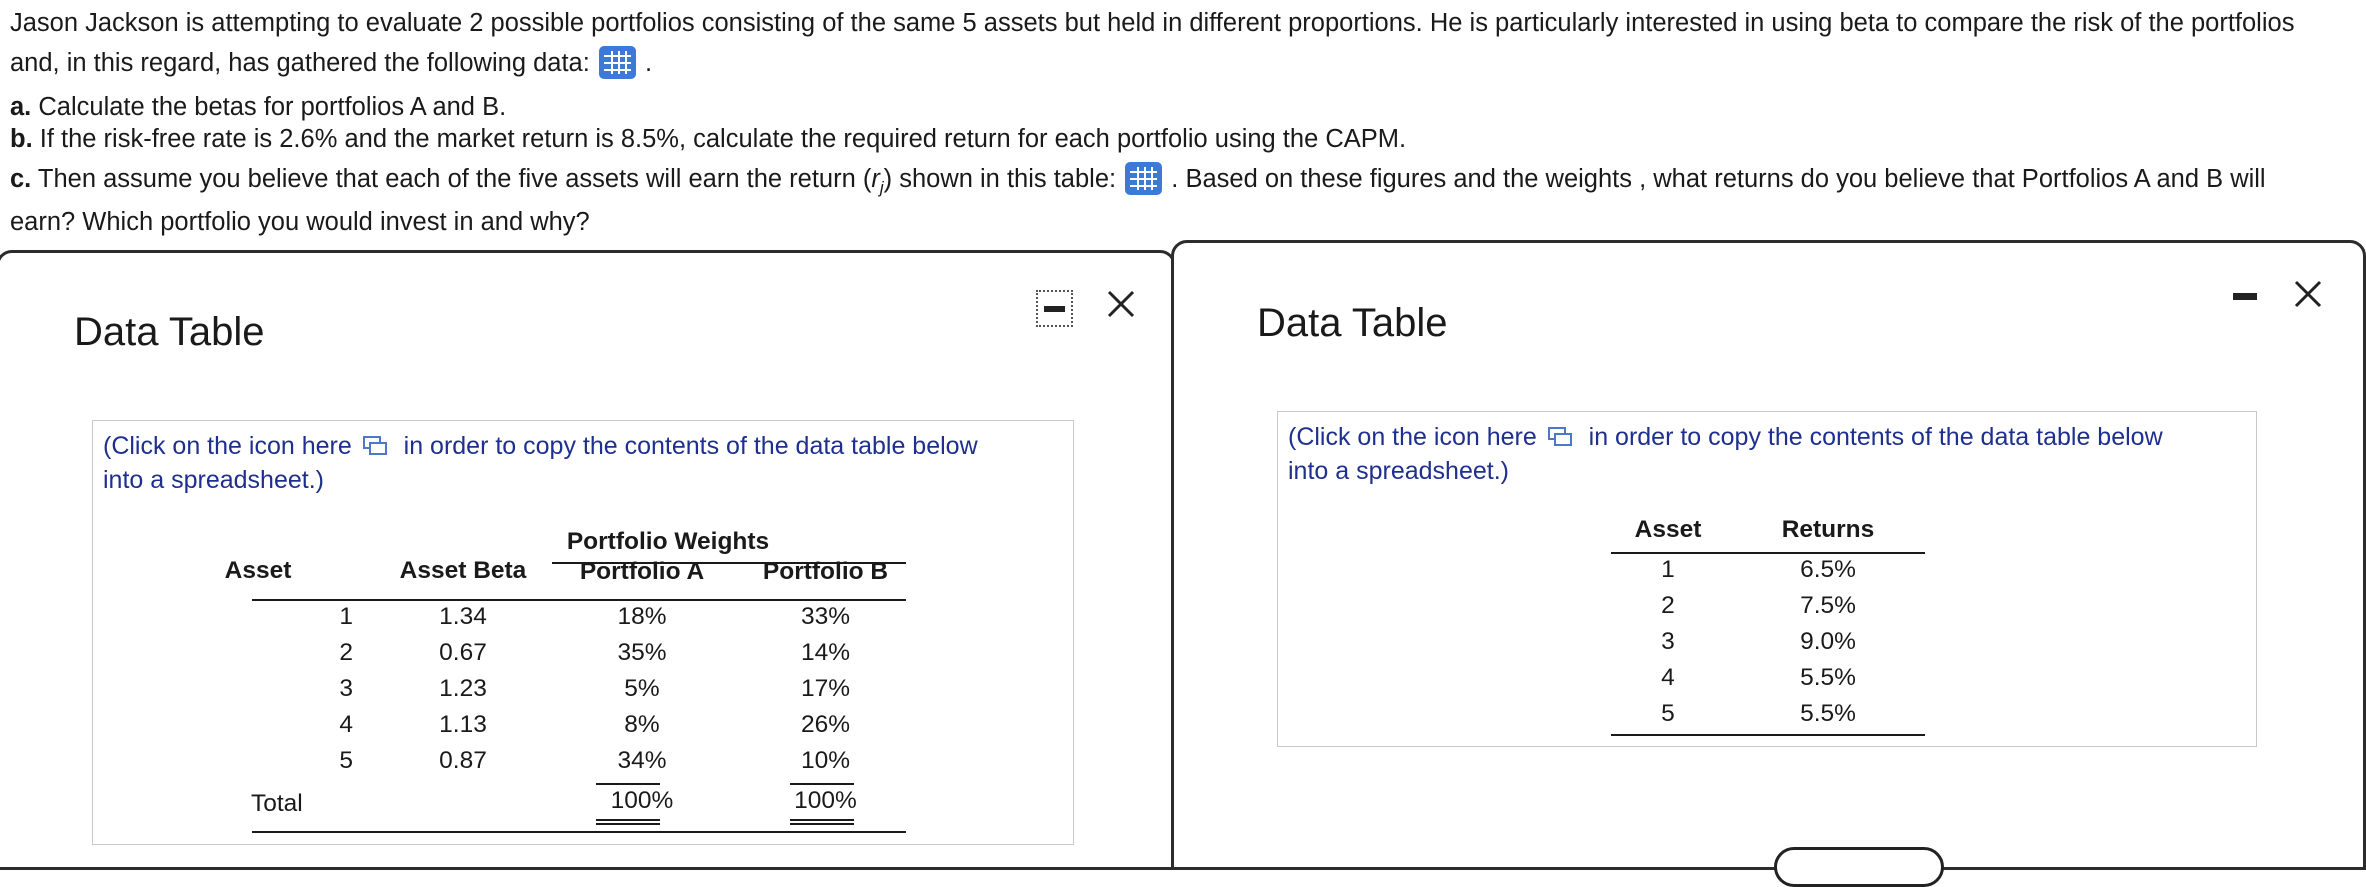  Describe the element at coordinates (649, 63) in the screenshot. I see `question-line-2-period: .` at that location.